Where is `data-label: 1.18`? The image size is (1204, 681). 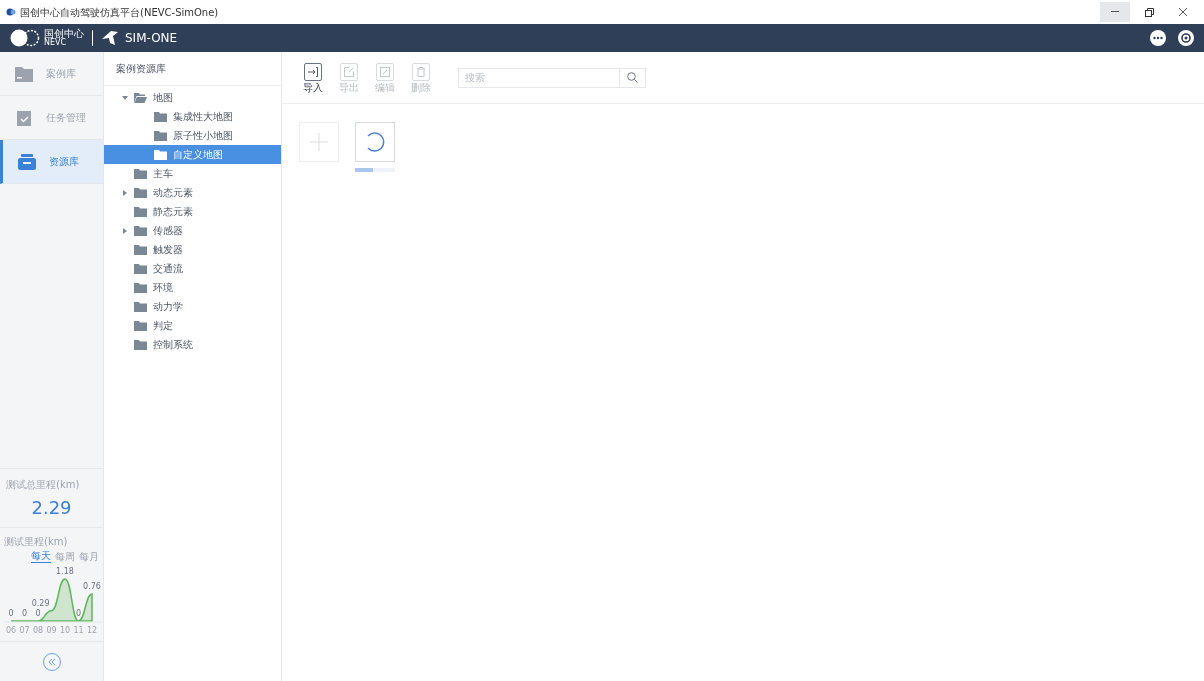
data-label: 1.18 is located at coordinates (65, 571).